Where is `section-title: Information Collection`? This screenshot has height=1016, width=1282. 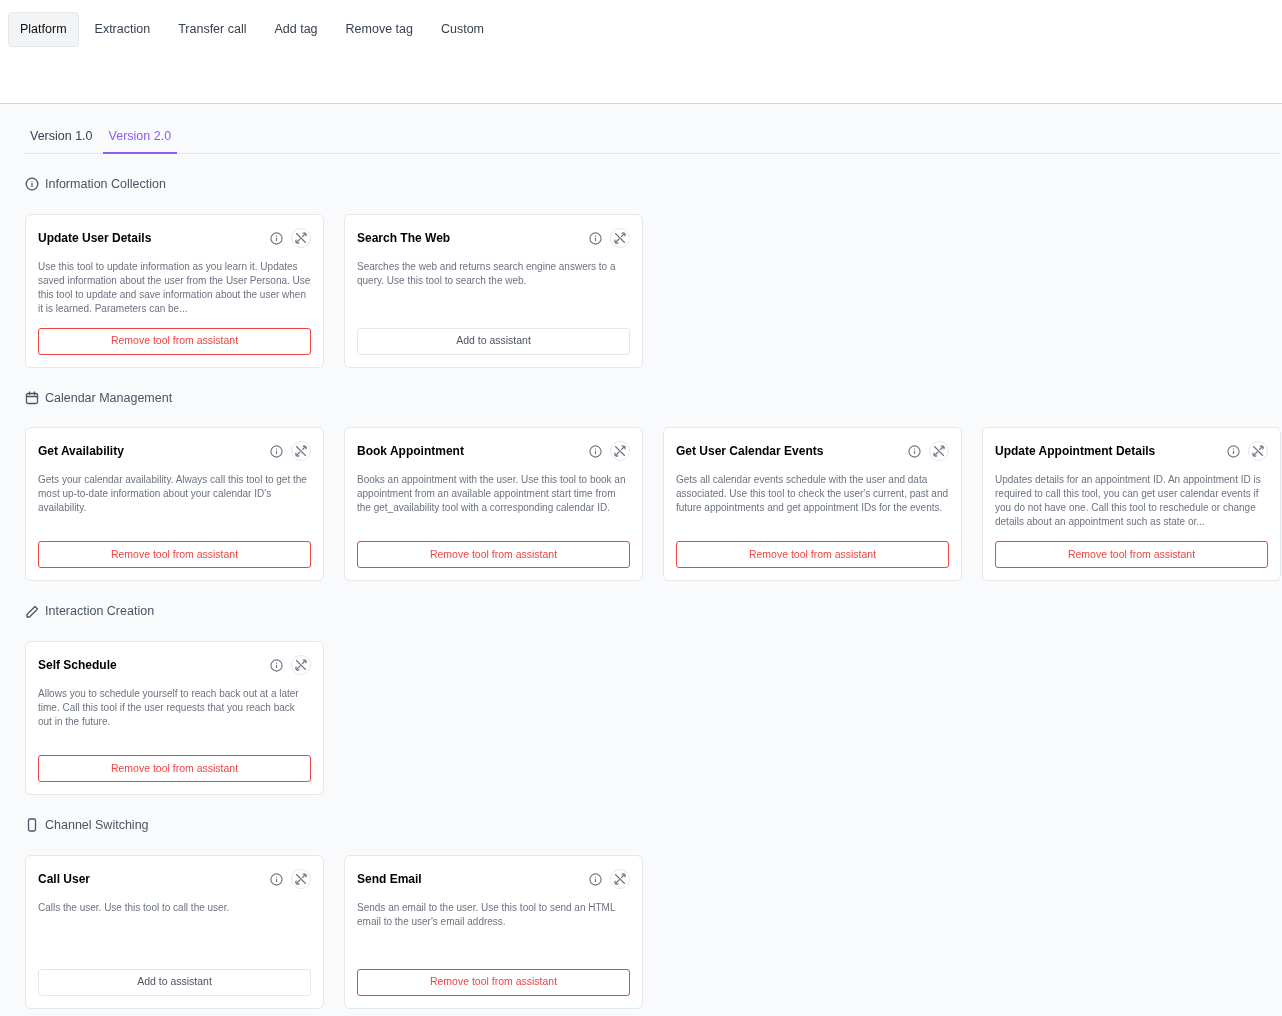
section-title: Information Collection is located at coordinates (105, 184).